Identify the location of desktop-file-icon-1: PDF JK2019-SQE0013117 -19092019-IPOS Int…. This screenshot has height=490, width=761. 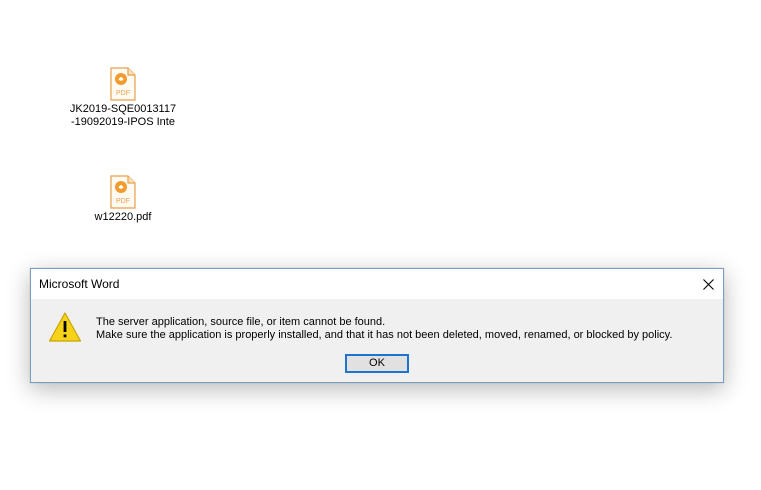
(123, 98).